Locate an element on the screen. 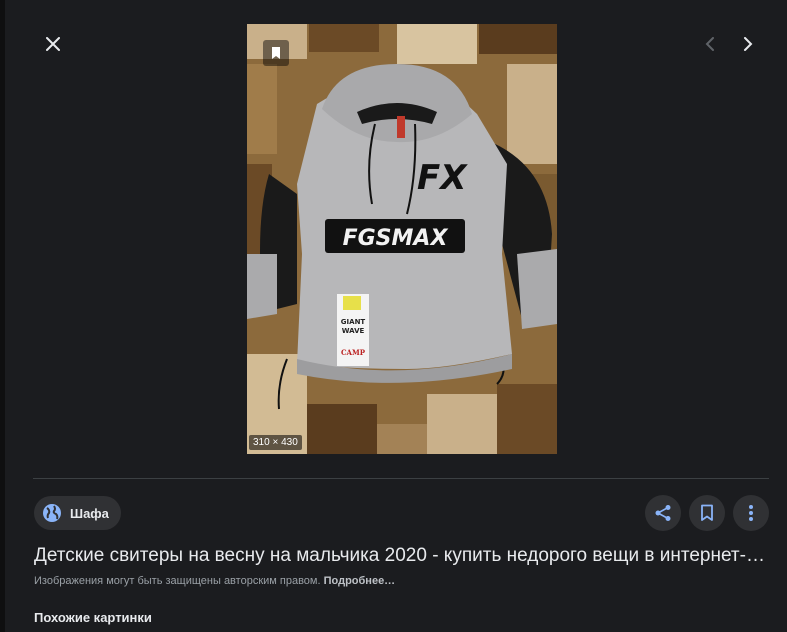  previous-image-button is located at coordinates (710, 44).